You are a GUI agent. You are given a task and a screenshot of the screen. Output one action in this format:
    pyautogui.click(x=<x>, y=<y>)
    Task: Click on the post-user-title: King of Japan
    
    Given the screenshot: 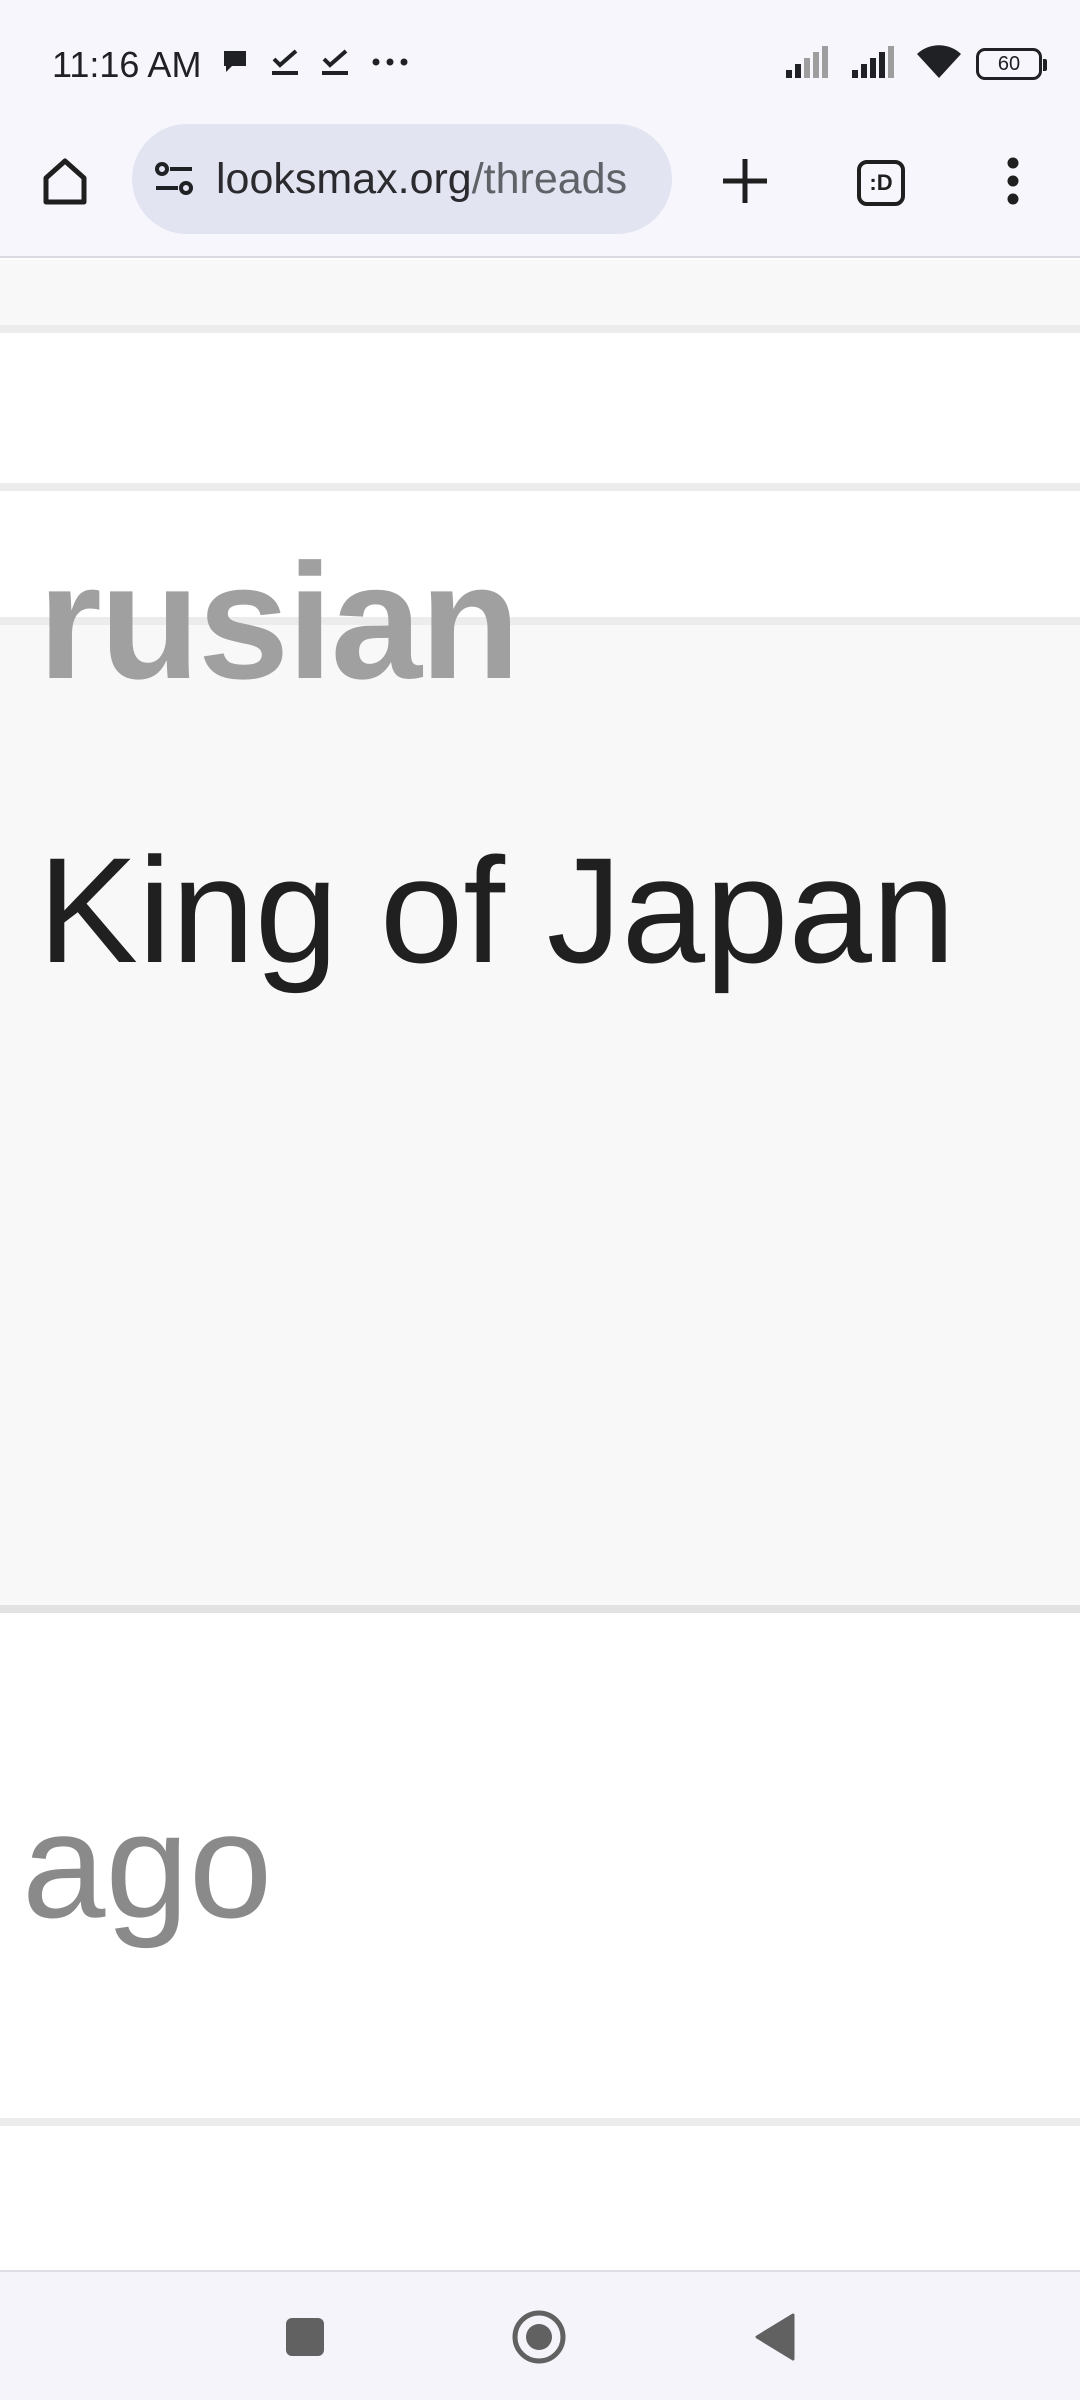 What is the action you would take?
    pyautogui.click(x=497, y=910)
    